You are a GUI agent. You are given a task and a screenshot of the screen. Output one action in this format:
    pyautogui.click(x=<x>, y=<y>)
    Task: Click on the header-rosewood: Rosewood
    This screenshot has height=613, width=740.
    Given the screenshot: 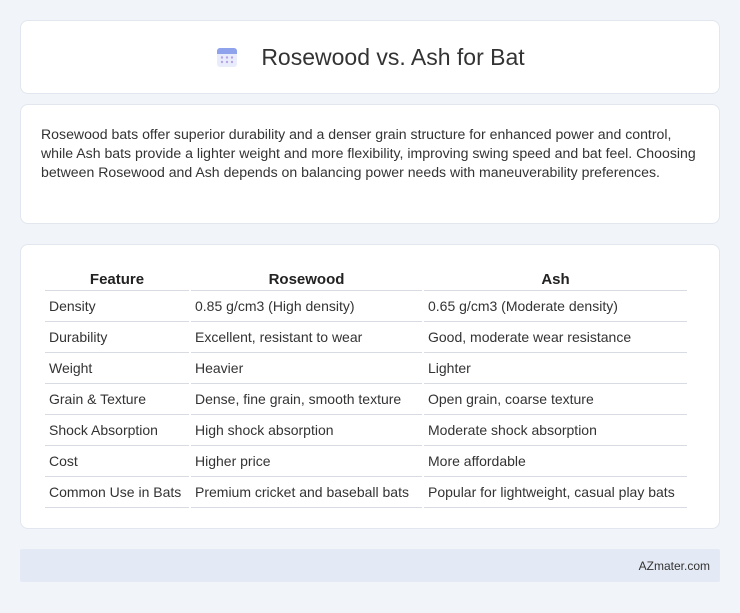 What is the action you would take?
    pyautogui.click(x=306, y=278)
    